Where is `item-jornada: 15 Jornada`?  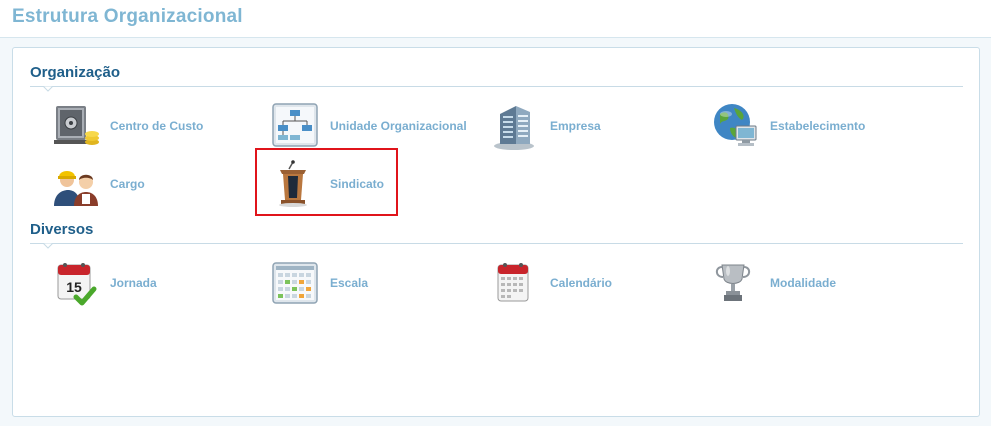
item-jornada: 15 Jornada is located at coordinates (157, 284).